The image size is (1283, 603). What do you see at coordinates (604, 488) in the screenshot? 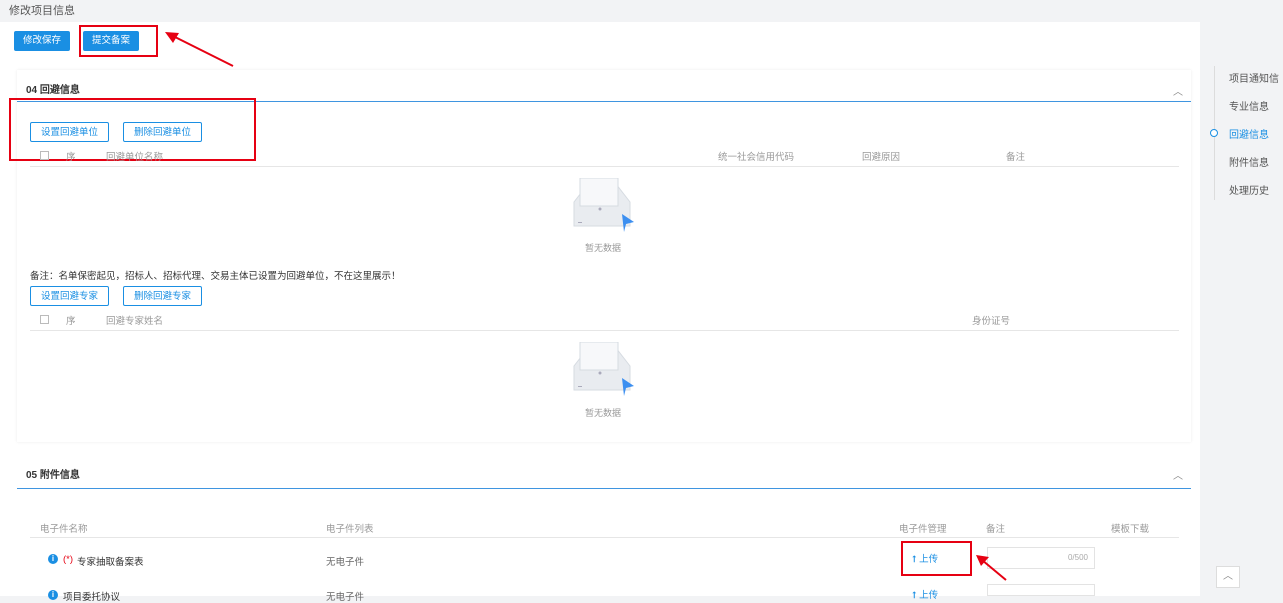
I see `section-divider` at bounding box center [604, 488].